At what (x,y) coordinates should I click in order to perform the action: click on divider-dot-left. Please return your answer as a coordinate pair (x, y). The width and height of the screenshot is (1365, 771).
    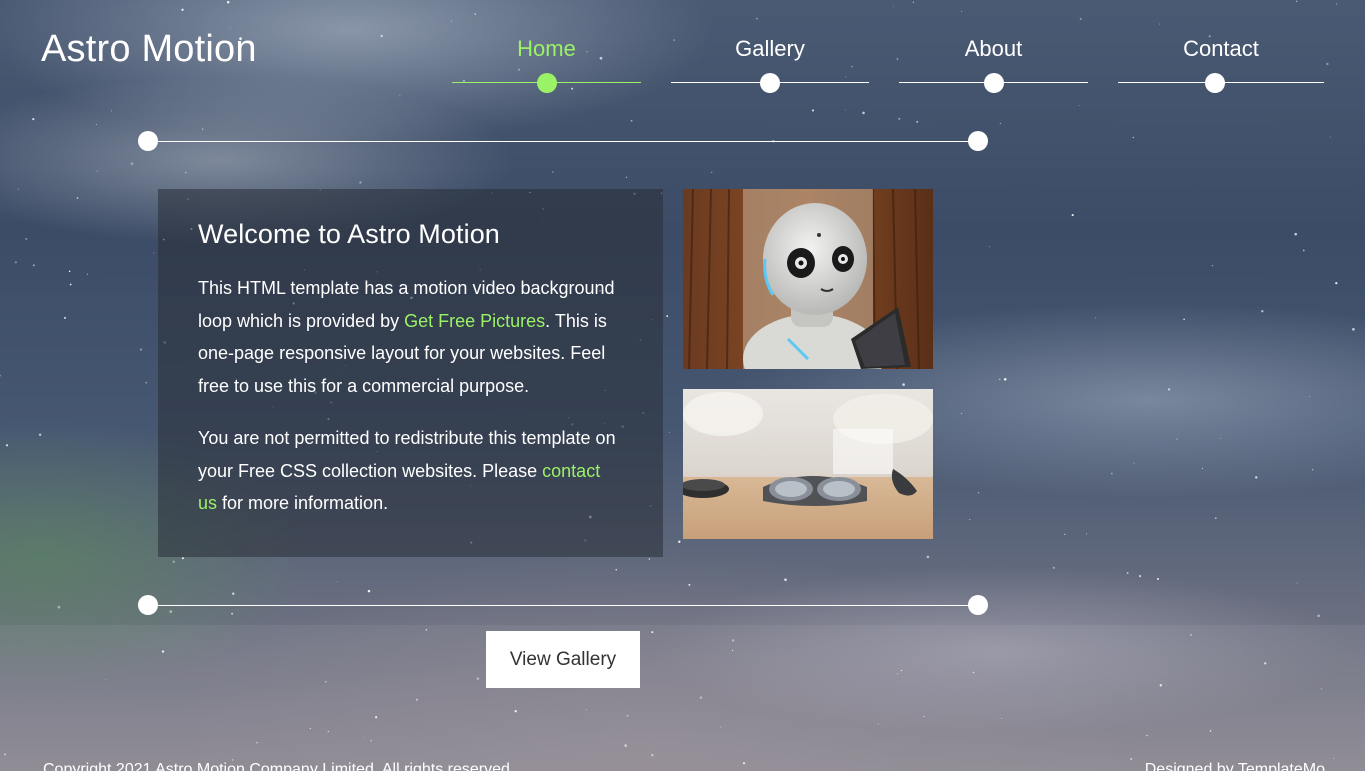
    Looking at the image, I should click on (148, 141).